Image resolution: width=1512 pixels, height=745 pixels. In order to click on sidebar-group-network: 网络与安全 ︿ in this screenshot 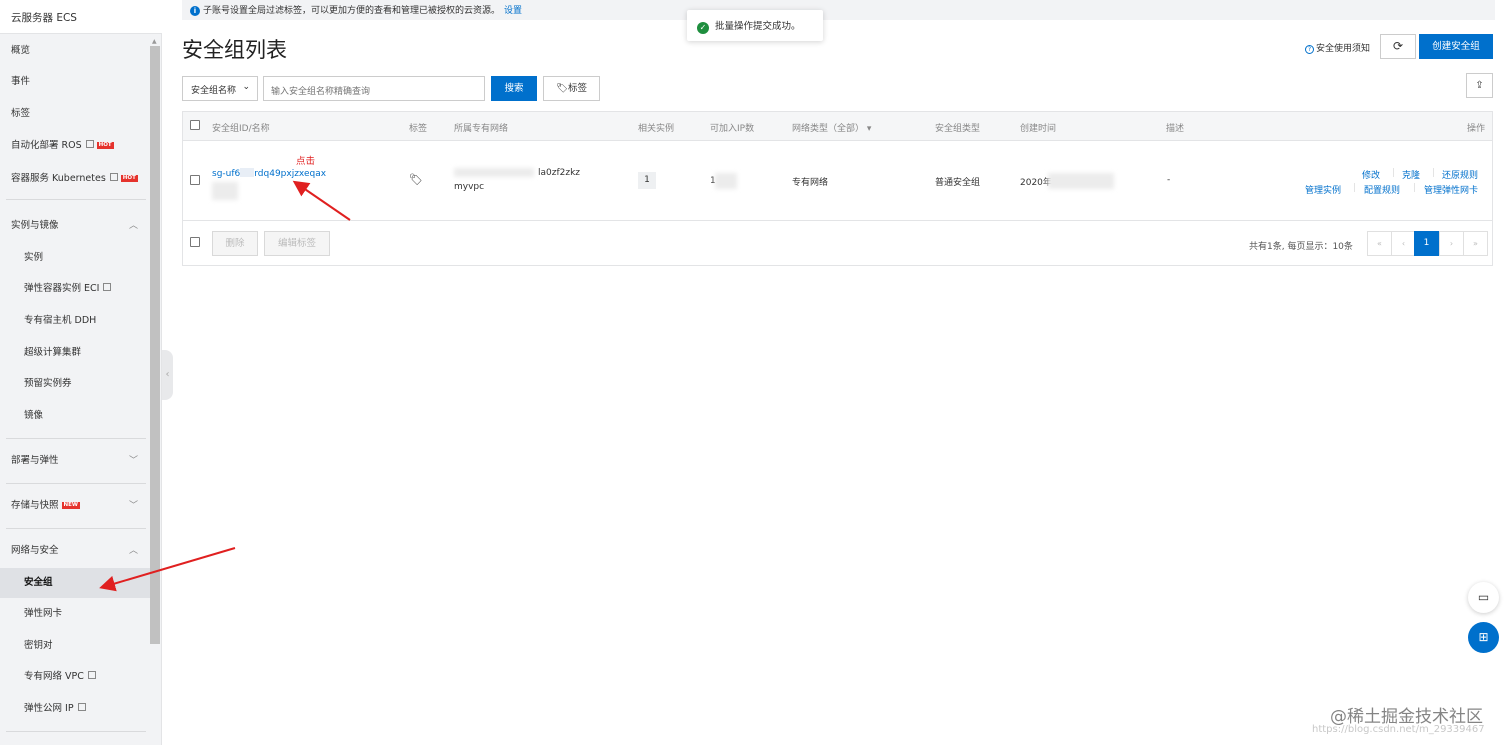, I will do `click(75, 551)`.